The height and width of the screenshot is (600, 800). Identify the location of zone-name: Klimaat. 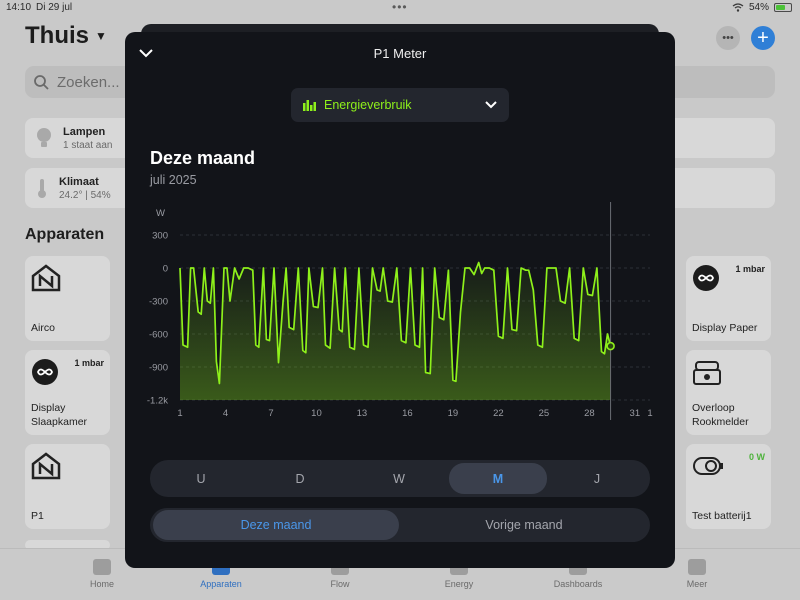
(79, 181).